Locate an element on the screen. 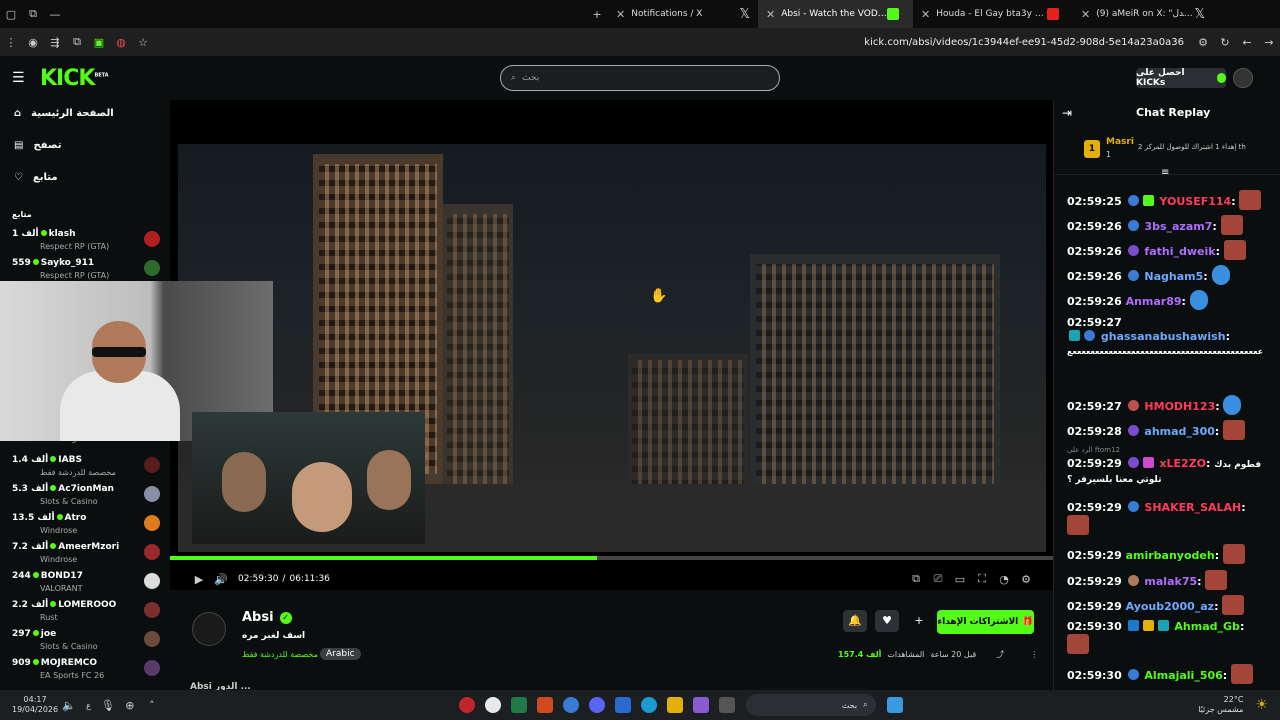 This screenshot has width=1280, height=720. input-language: ع is located at coordinates (88, 705).